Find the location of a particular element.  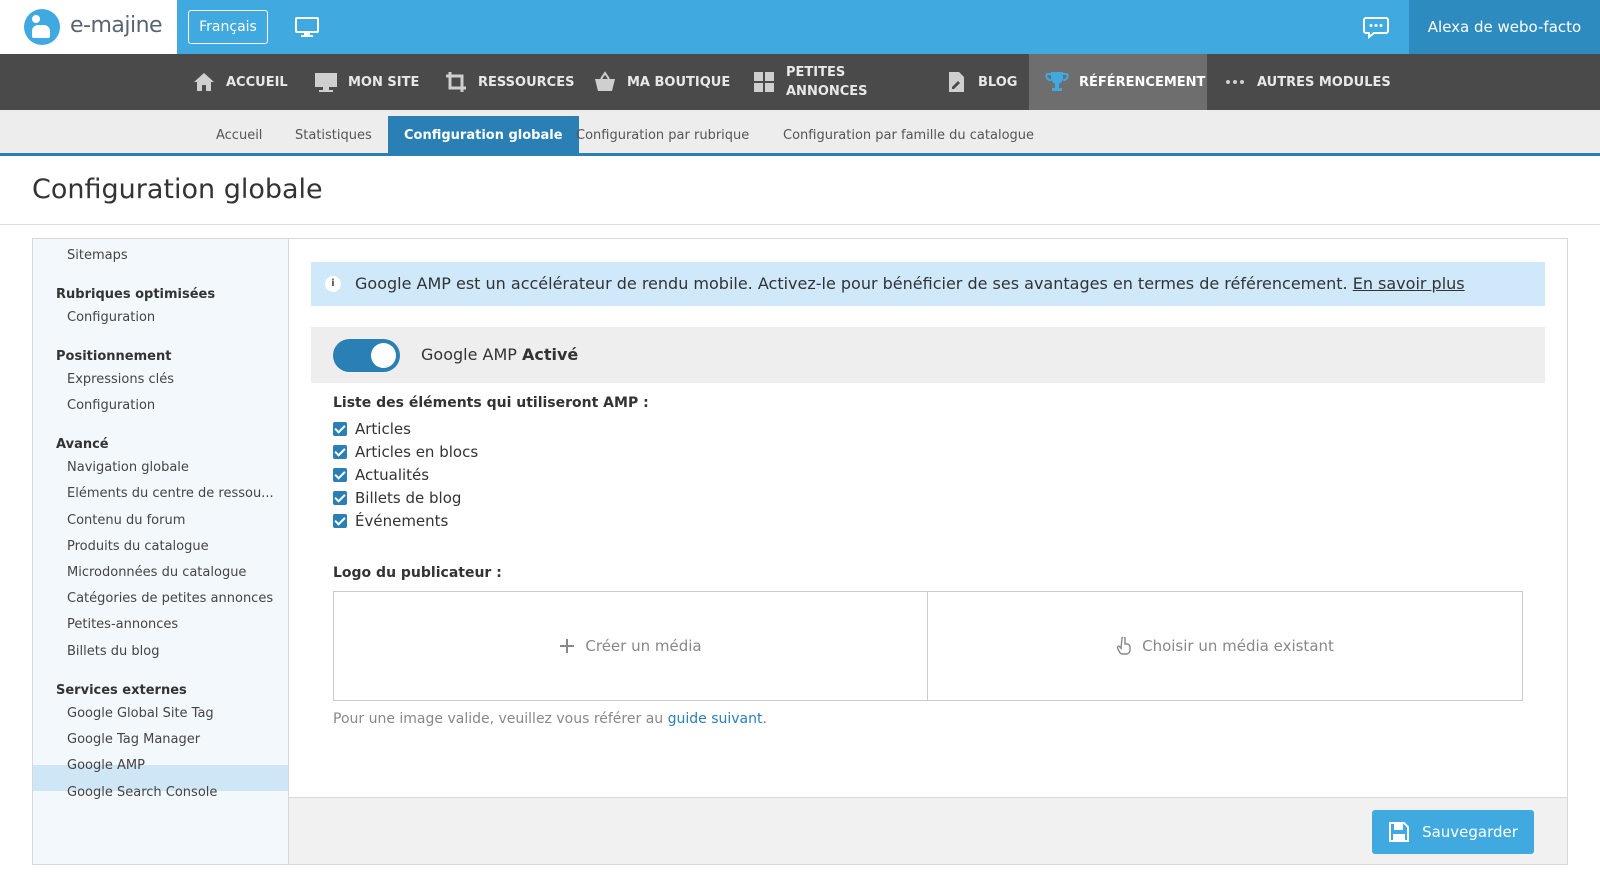

checkbox-billets-de-blog: Billets de blog is located at coordinates (397, 498).